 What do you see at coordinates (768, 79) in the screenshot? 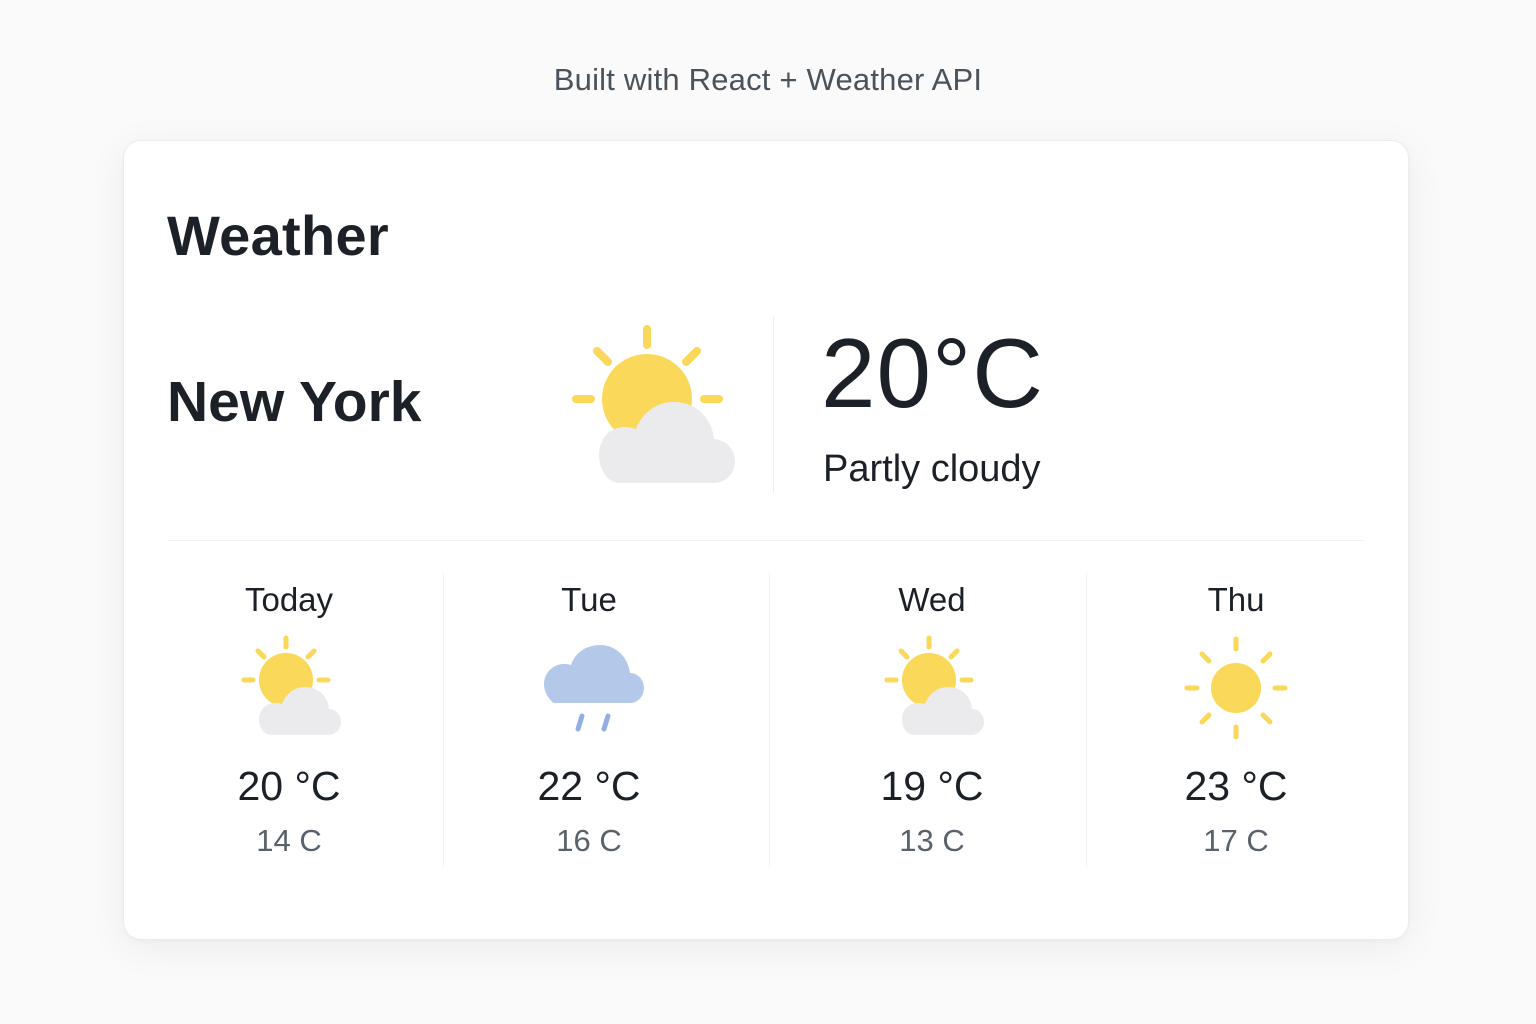
I see `footer-caption: Built with React + Weather API` at bounding box center [768, 79].